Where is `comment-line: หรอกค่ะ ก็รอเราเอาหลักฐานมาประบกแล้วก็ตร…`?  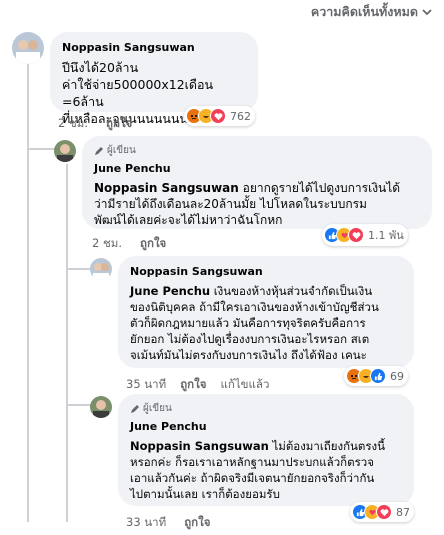 comment-line: หรอกค่ะ ก็รอเราเอาหลักฐานมาประบกแล้วก็ตร… is located at coordinates (252, 462).